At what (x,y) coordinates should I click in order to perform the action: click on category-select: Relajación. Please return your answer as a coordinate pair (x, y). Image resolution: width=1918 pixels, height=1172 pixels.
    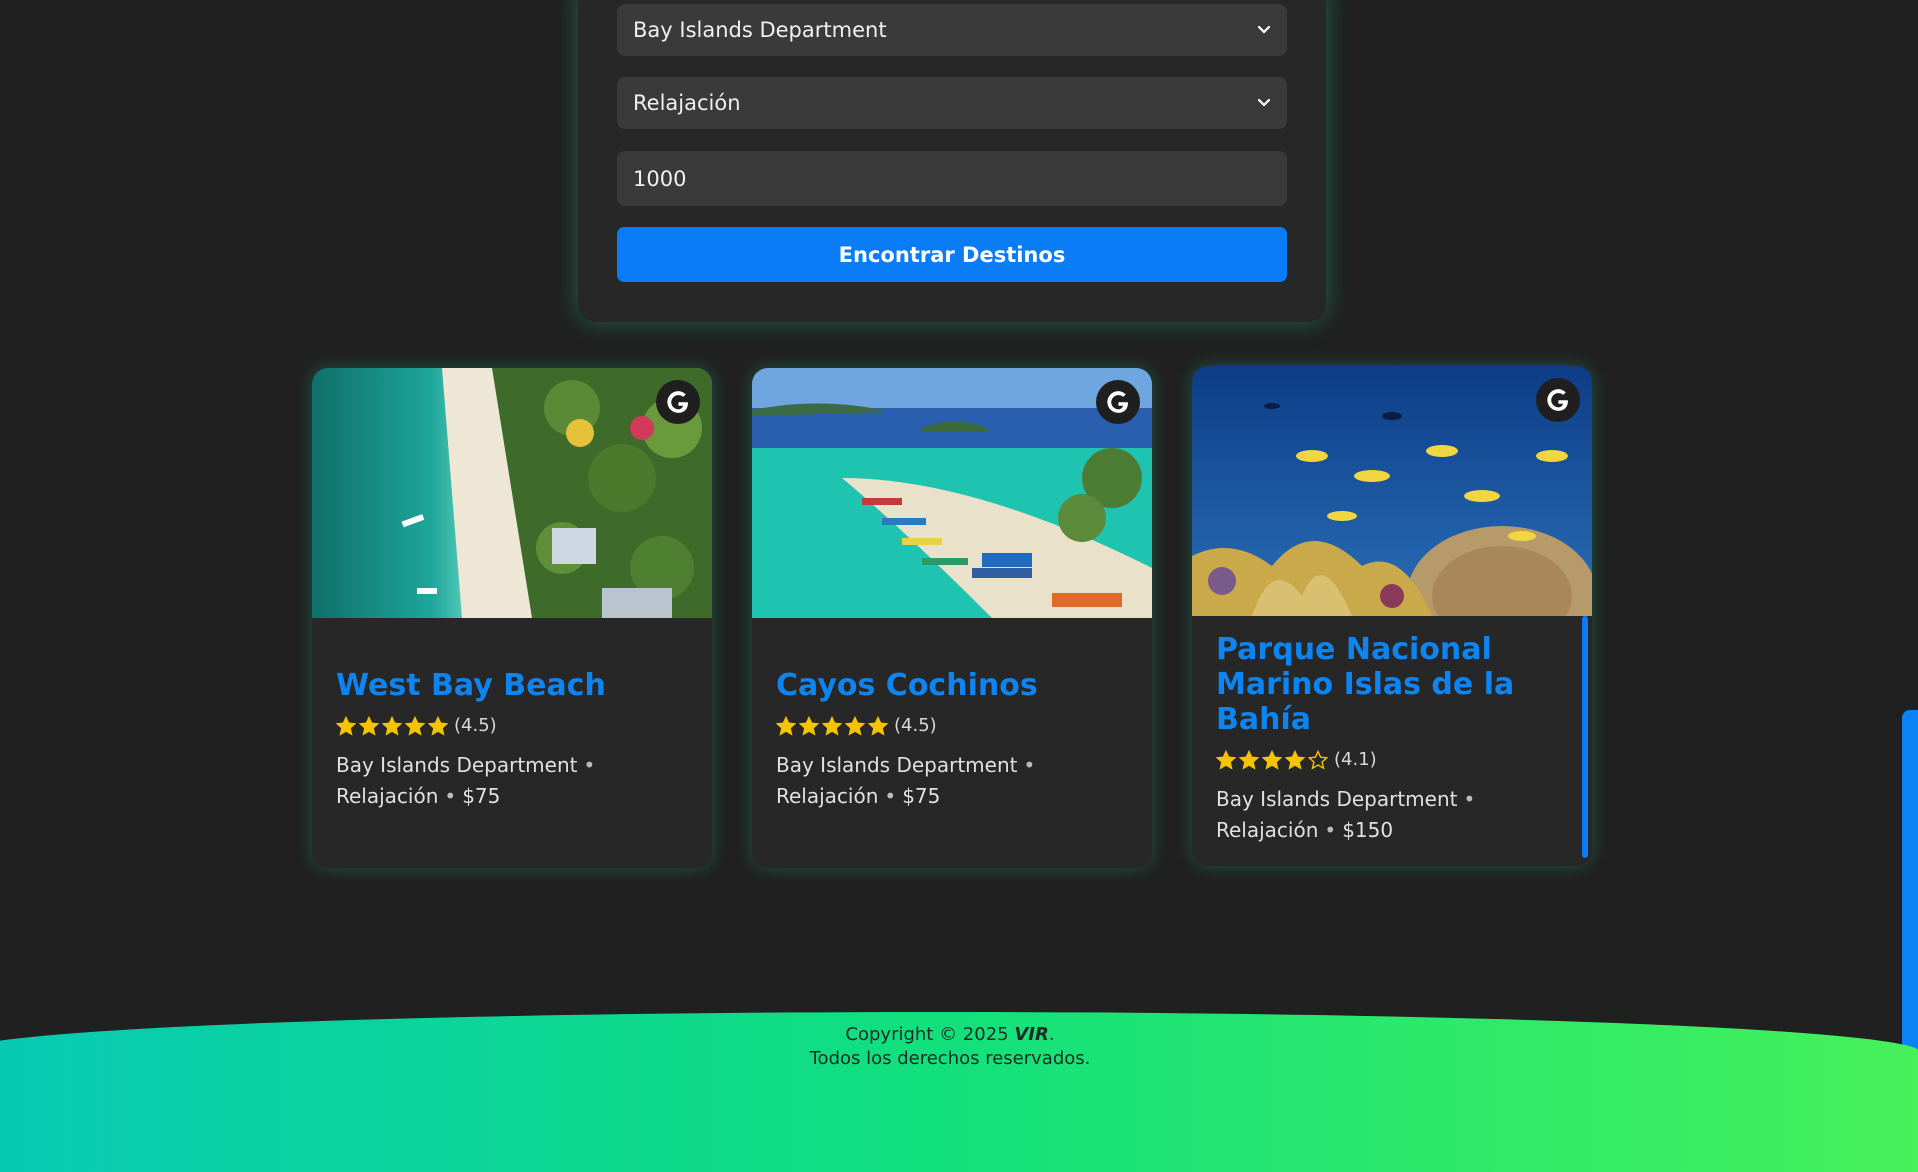
    Looking at the image, I should click on (952, 103).